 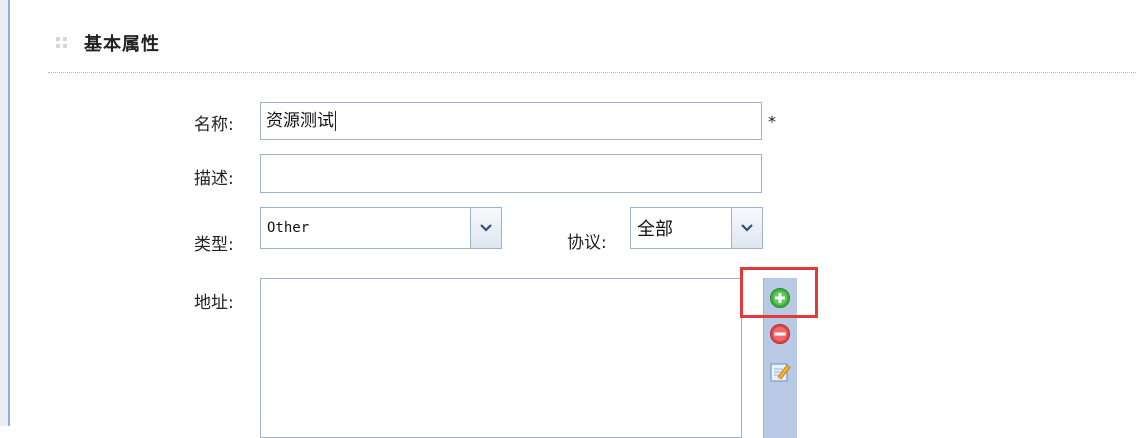 I want to click on name-value: 资源测试, so click(x=300, y=121).